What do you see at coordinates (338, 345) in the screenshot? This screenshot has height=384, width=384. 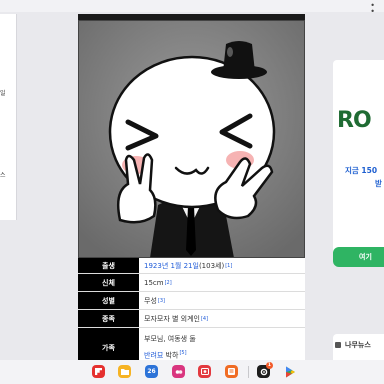 I see `news-icon` at bounding box center [338, 345].